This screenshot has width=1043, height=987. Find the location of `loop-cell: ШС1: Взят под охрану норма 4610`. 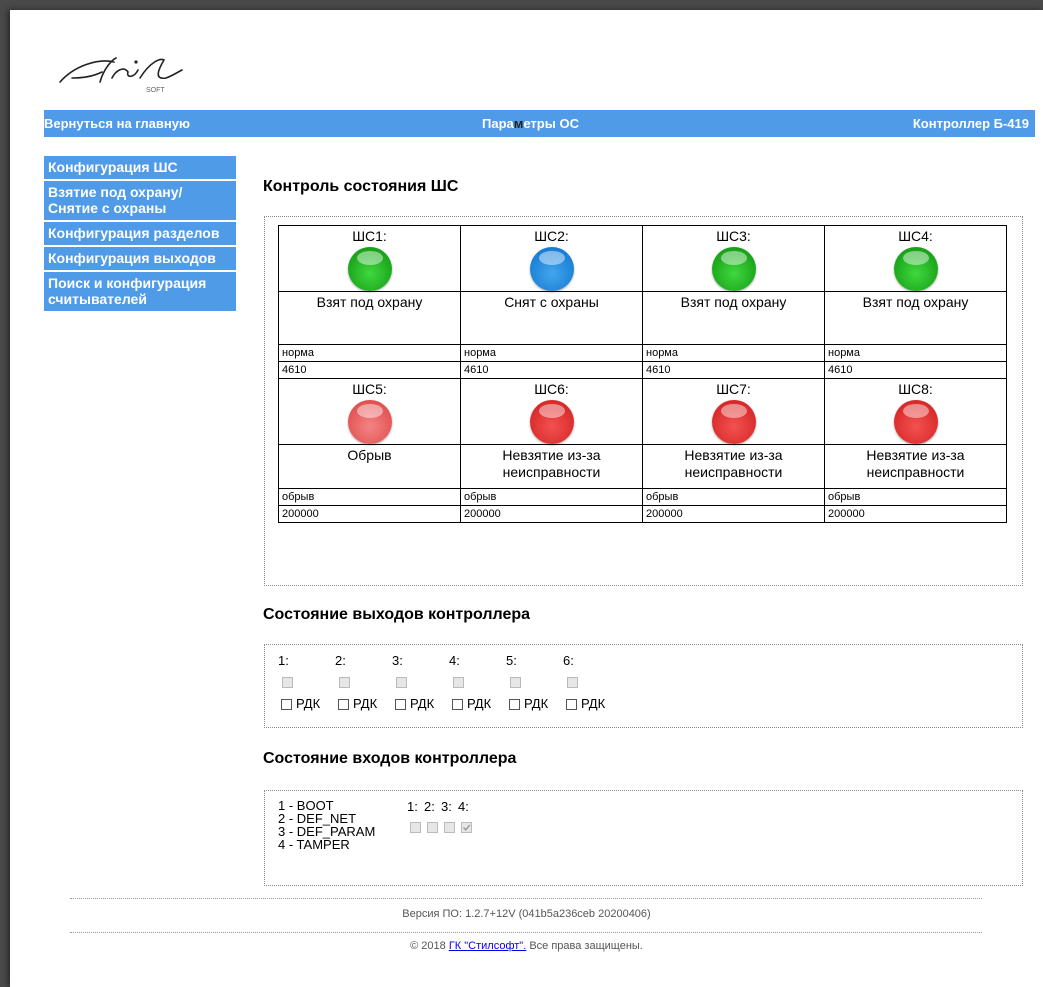

loop-cell: ШС1: Взят под охрану норма 4610 is located at coordinates (369, 302).